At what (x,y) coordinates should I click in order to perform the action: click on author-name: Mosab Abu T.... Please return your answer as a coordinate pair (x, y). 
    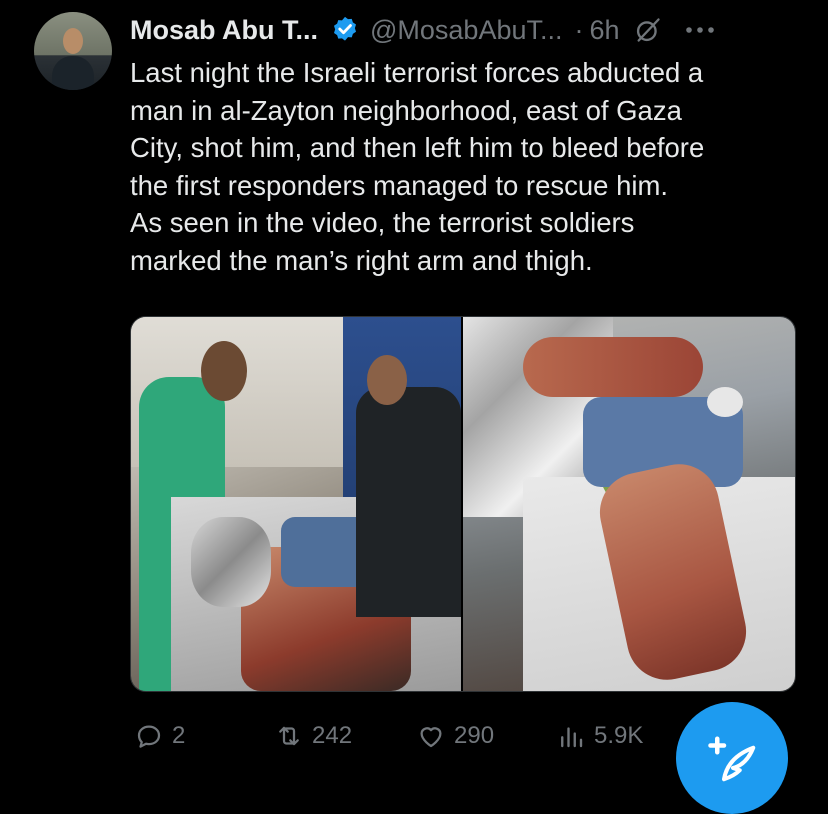
    Looking at the image, I should click on (224, 30).